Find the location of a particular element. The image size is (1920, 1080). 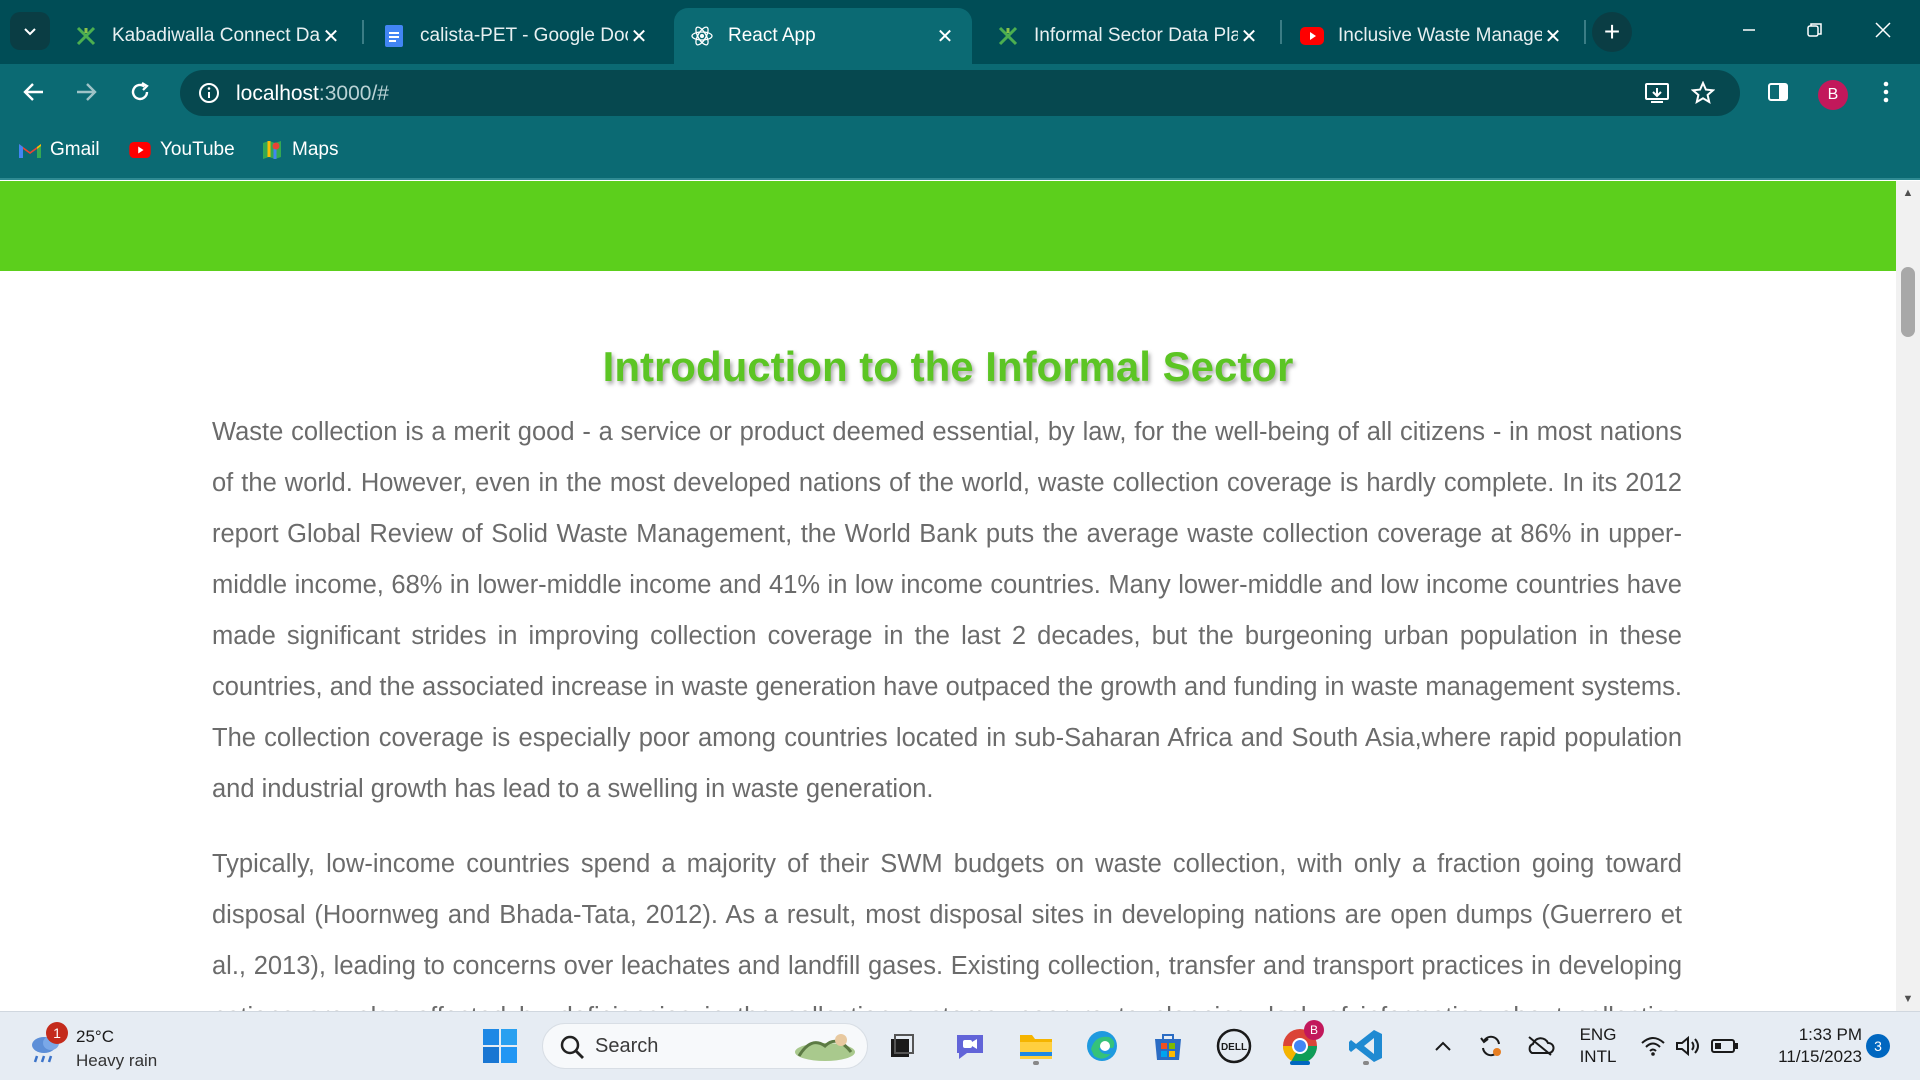

edge-button is located at coordinates (1102, 1046).